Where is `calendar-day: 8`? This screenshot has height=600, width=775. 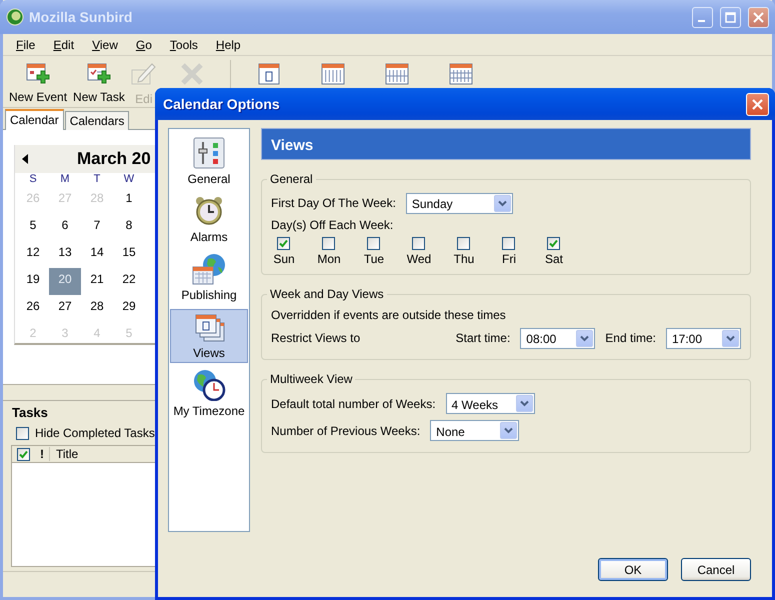 calendar-day: 8 is located at coordinates (129, 227).